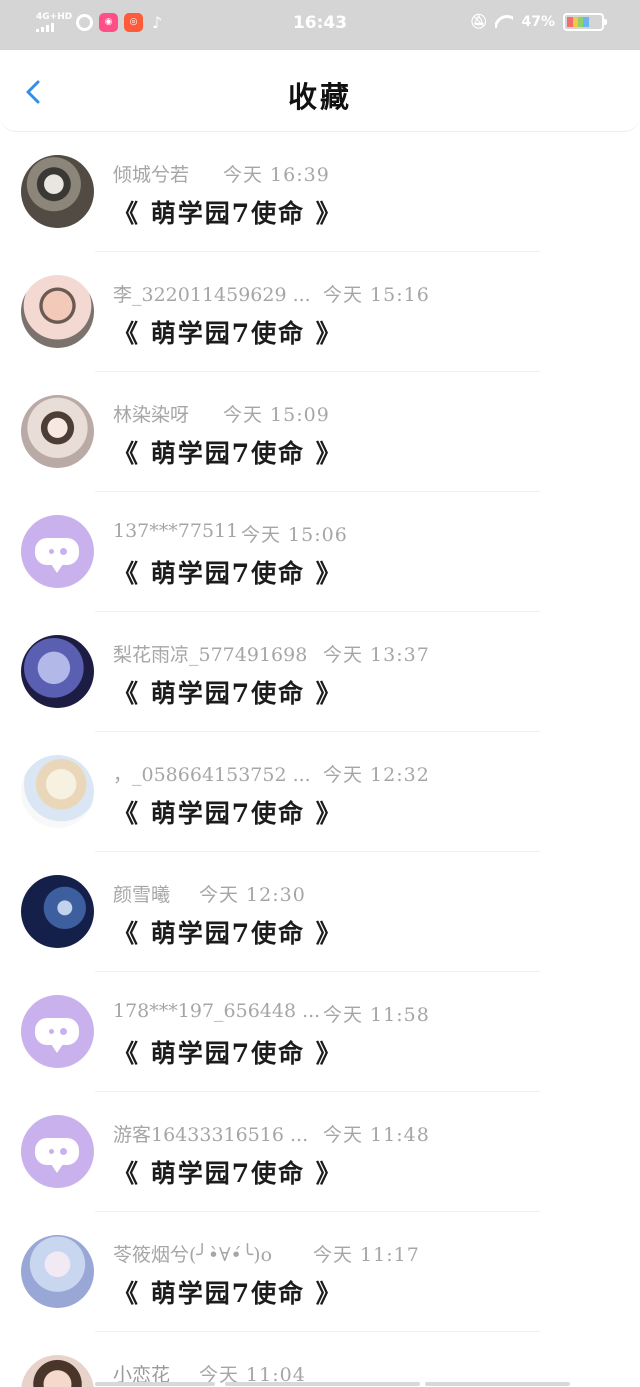 This screenshot has height=1387, width=640. Describe the element at coordinates (193, 1255) in the screenshot. I see `user-name: 苓筱烟兮(╯•̀∀•́╰)o` at that location.